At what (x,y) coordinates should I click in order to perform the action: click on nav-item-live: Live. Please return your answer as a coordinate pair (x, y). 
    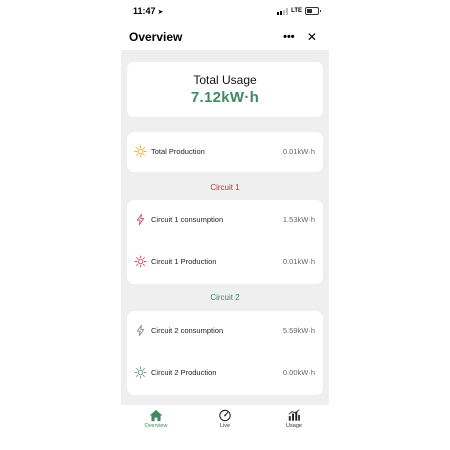
    Looking at the image, I should click on (225, 419).